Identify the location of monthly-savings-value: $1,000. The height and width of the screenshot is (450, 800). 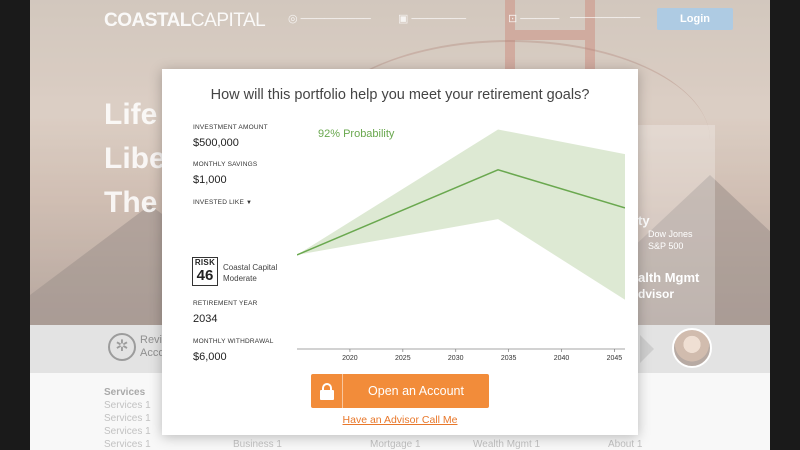
(210, 180).